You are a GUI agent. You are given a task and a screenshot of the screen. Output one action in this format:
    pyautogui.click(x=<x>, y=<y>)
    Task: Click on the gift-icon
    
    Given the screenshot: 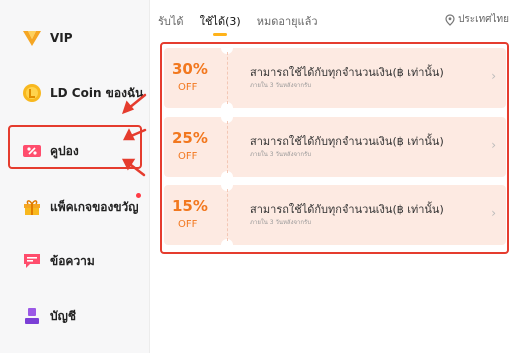 What is the action you would take?
    pyautogui.click(x=32, y=207)
    